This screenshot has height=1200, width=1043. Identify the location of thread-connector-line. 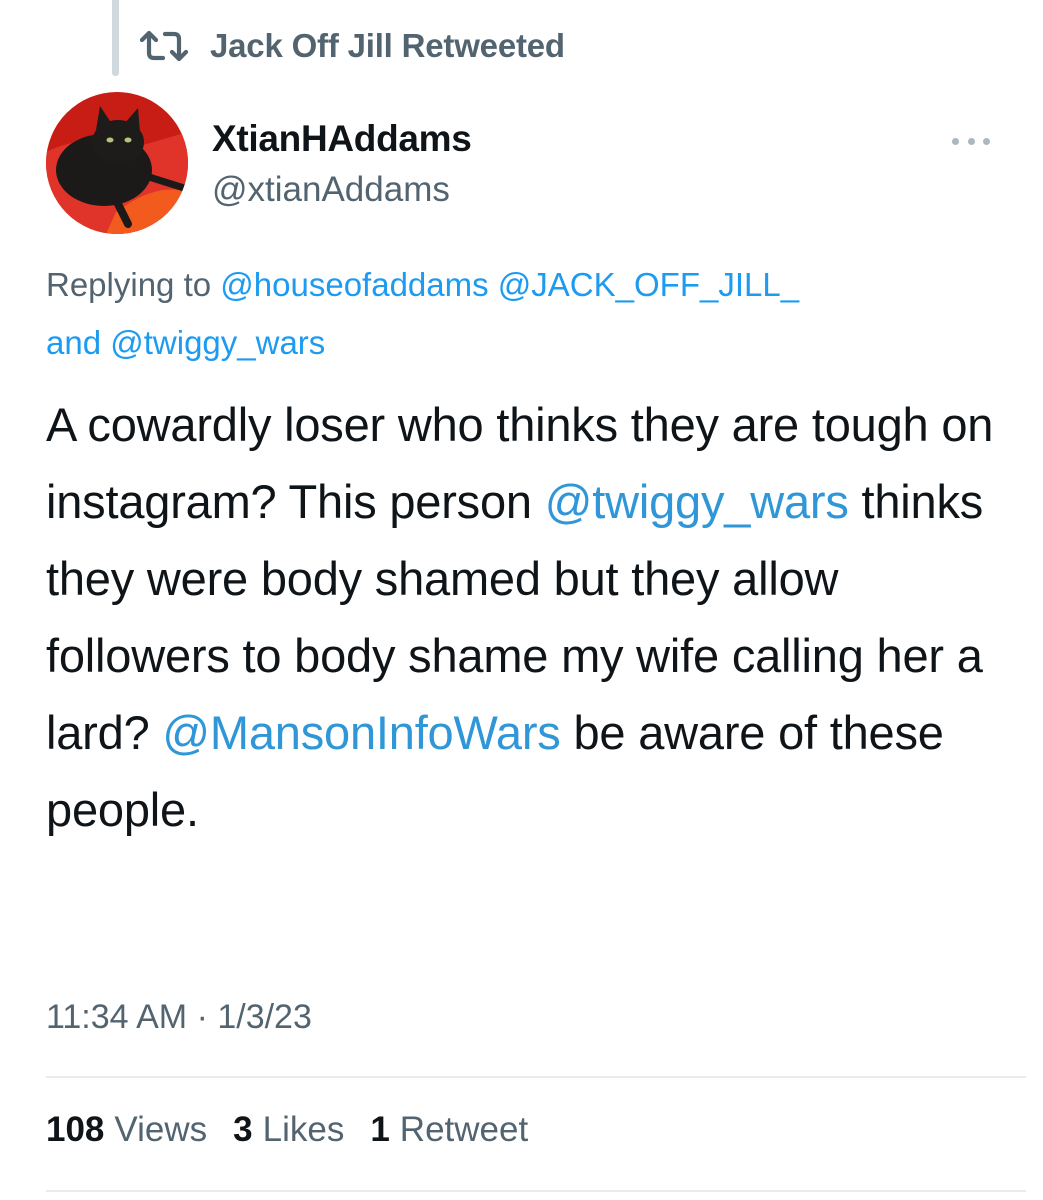
(115, 38).